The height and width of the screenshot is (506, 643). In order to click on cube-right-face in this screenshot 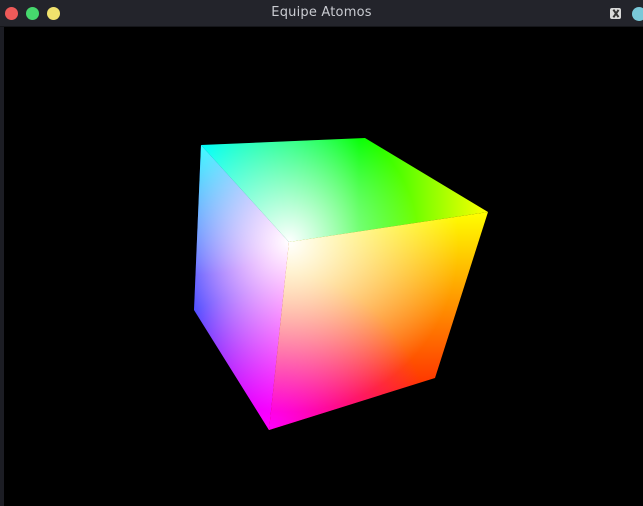, I will do `click(378, 321)`.